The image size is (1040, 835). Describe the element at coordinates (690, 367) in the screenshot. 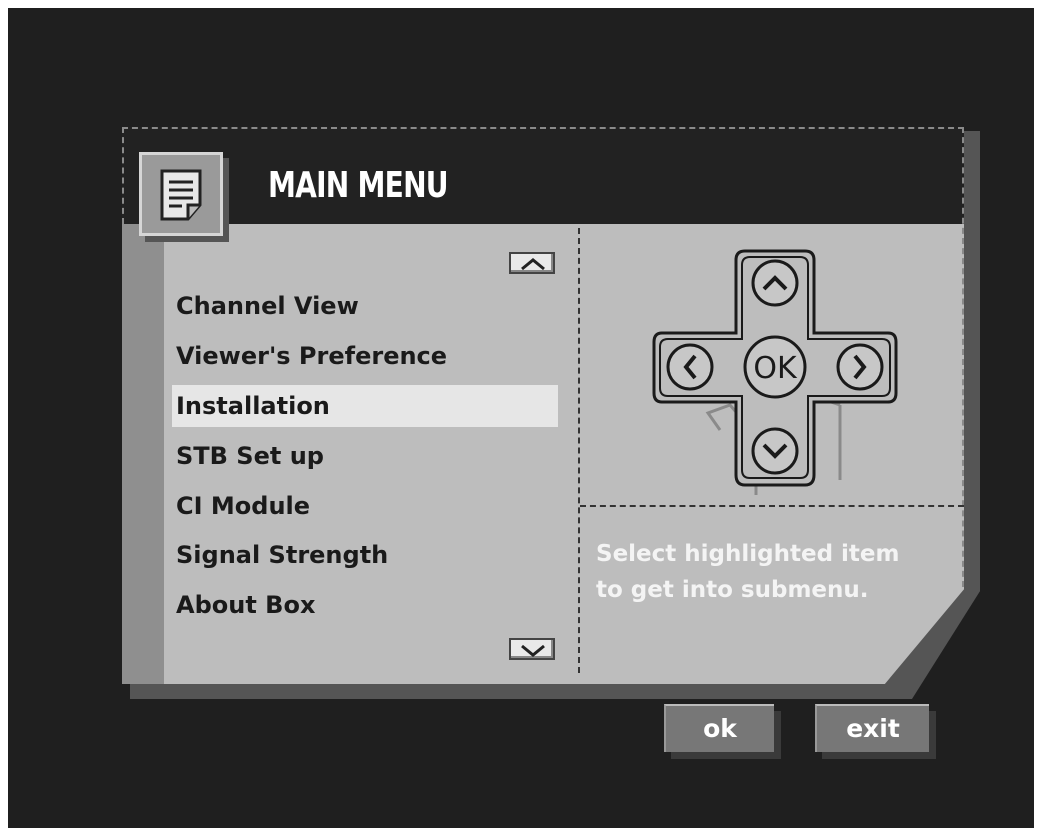

I see `dpad-left-button` at that location.